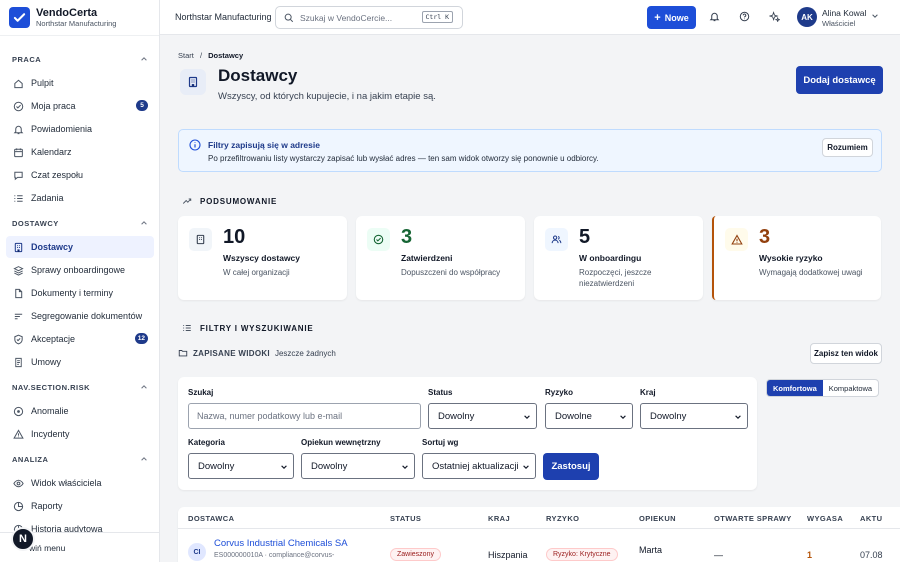 The image size is (900, 562). I want to click on building-icon, so click(200, 239).